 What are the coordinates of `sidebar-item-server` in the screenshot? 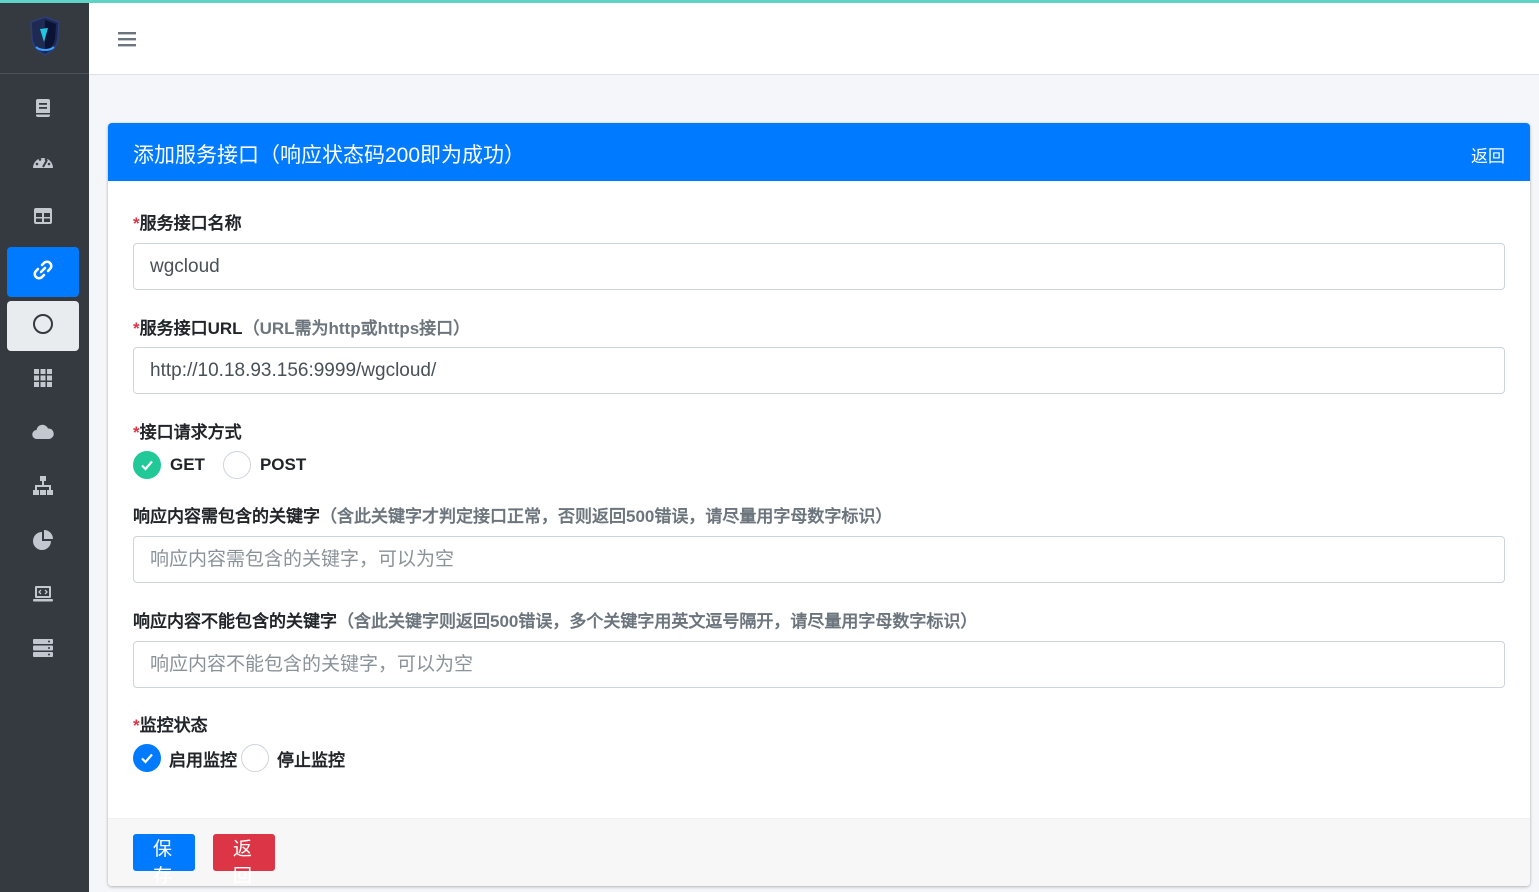 It's located at (43, 650).